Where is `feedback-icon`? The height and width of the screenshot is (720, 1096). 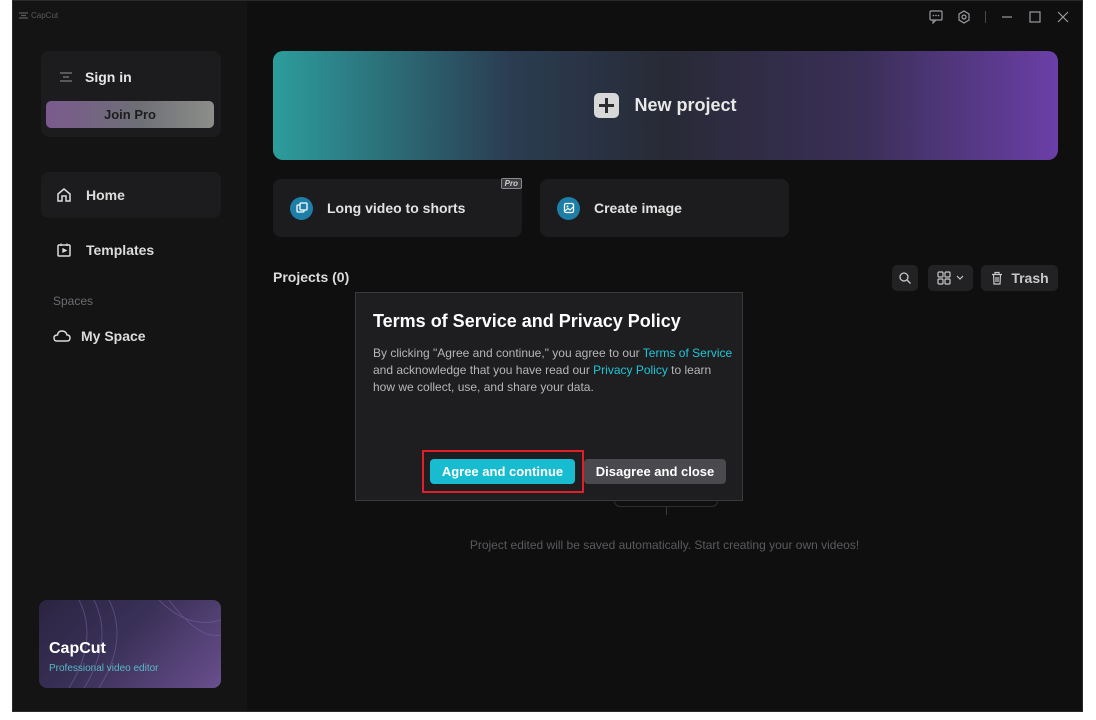 feedback-icon is located at coordinates (936, 17).